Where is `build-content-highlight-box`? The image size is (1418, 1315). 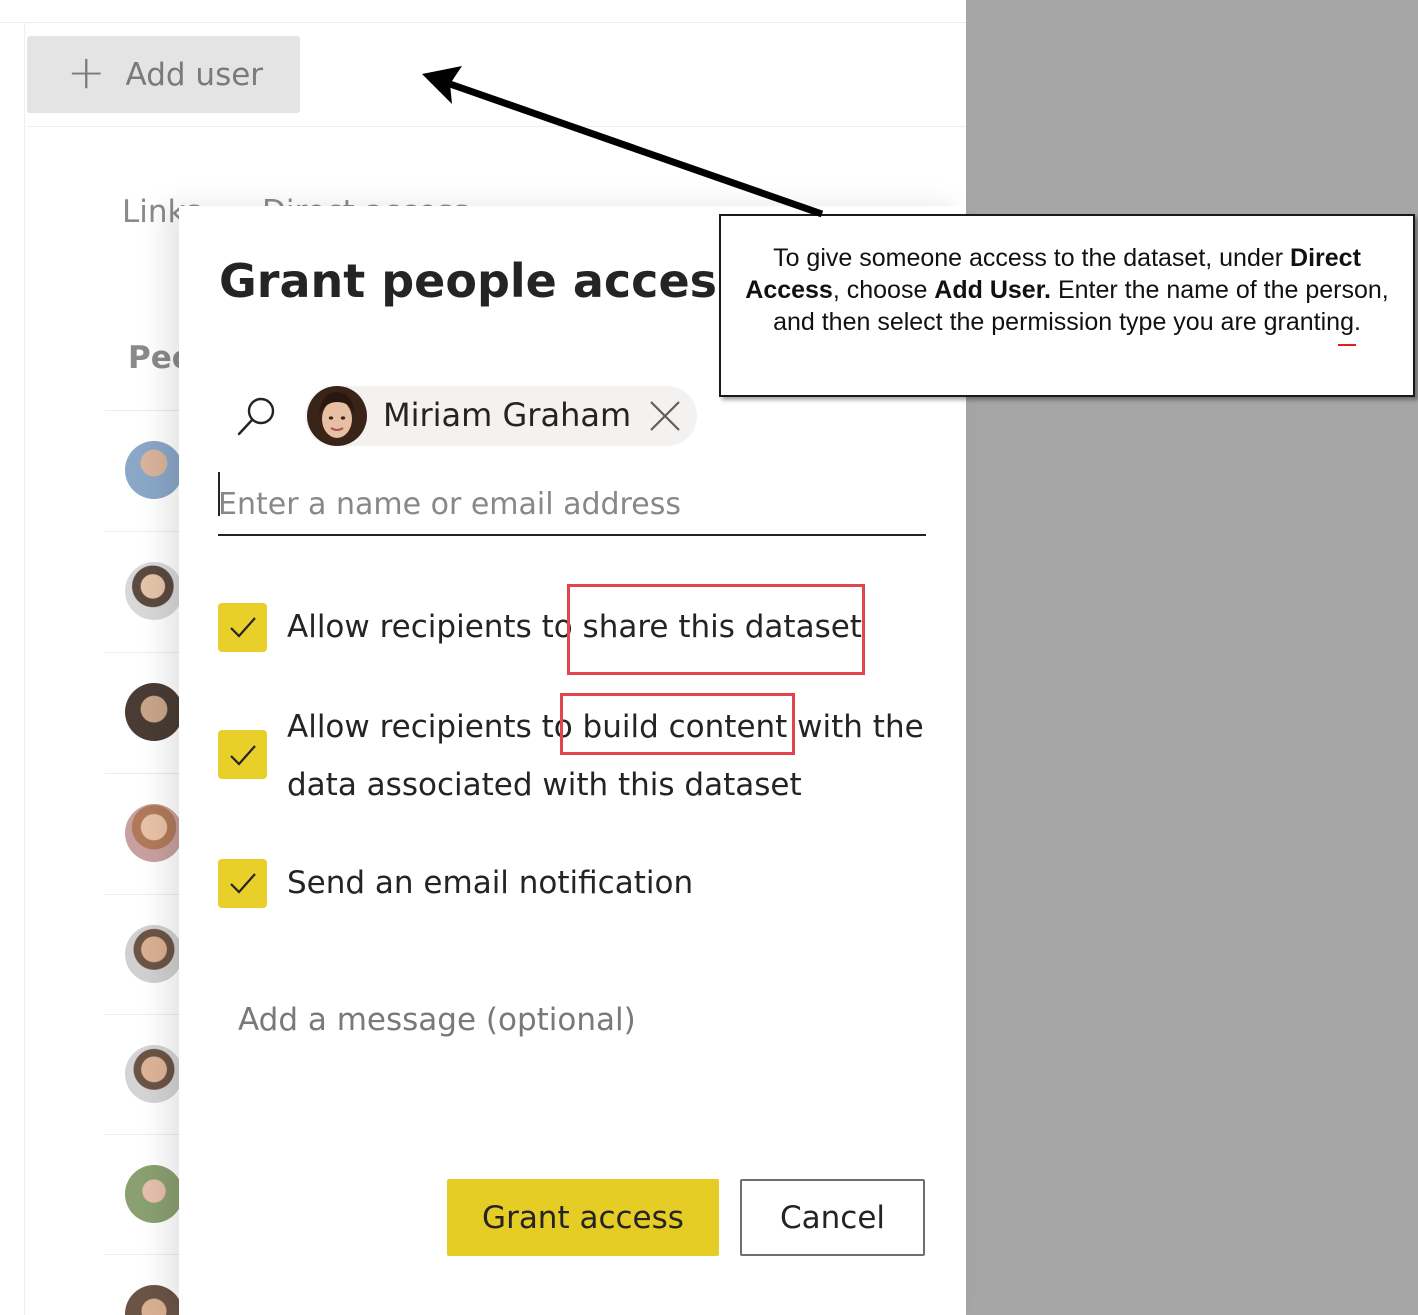 build-content-highlight-box is located at coordinates (677, 724).